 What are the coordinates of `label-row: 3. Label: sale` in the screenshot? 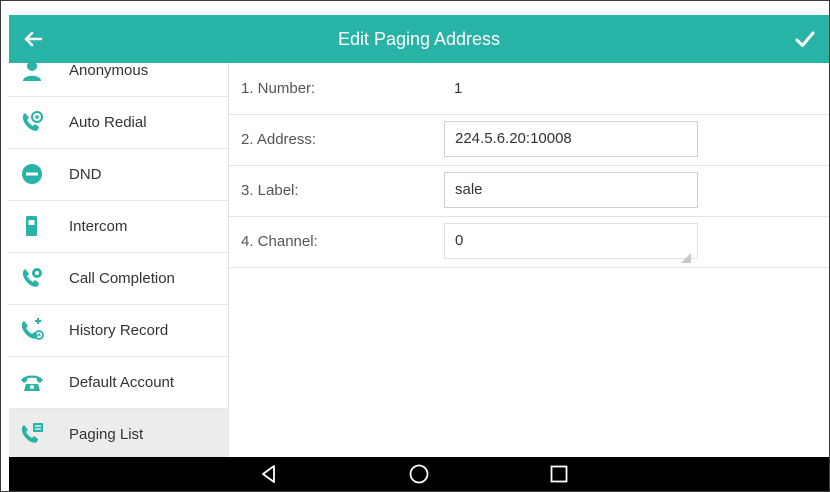 It's located at (529, 191).